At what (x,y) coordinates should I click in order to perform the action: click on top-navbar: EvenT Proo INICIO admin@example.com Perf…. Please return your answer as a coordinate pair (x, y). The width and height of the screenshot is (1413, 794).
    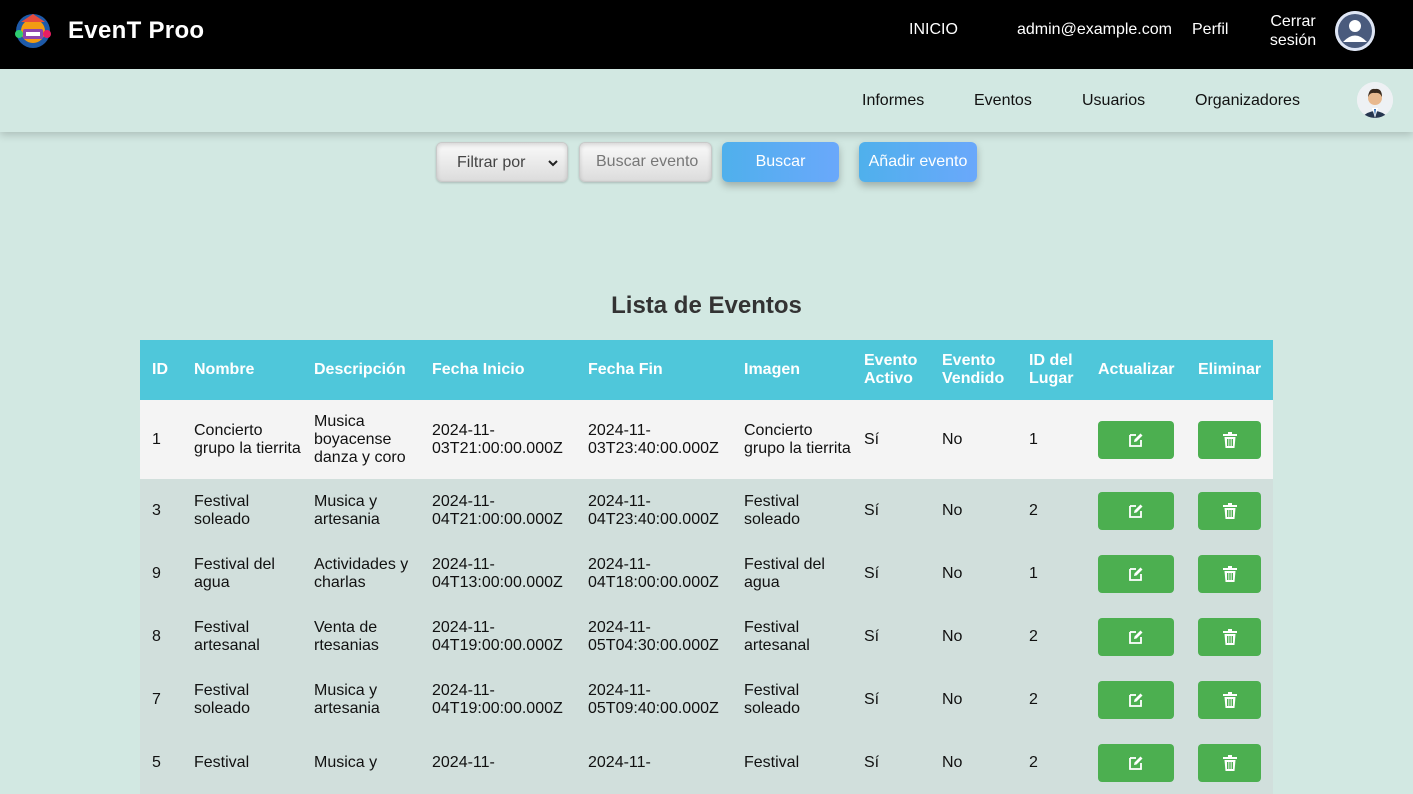
    Looking at the image, I should click on (706, 34).